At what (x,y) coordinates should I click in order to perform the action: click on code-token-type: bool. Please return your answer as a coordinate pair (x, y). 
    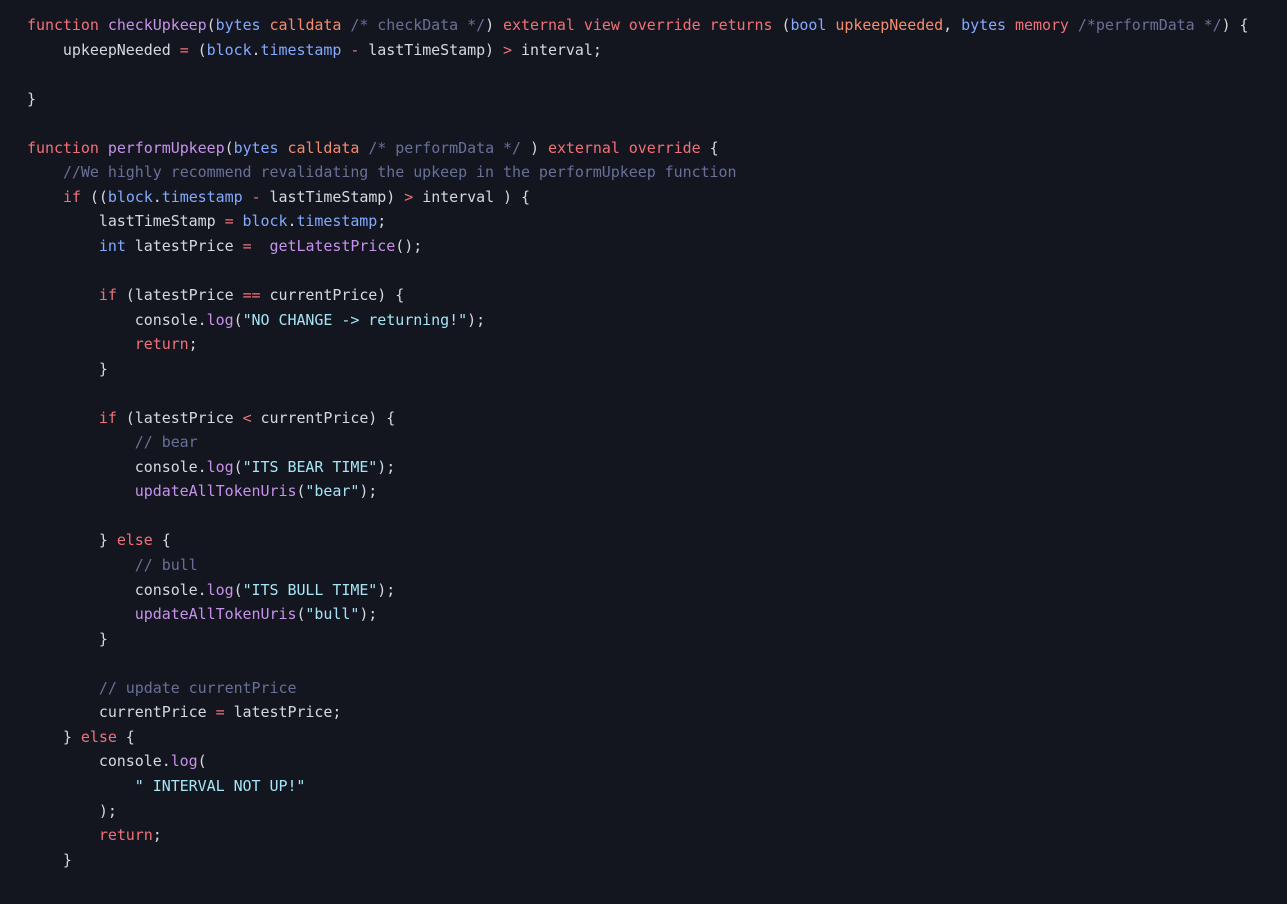
    Looking at the image, I should click on (808, 25).